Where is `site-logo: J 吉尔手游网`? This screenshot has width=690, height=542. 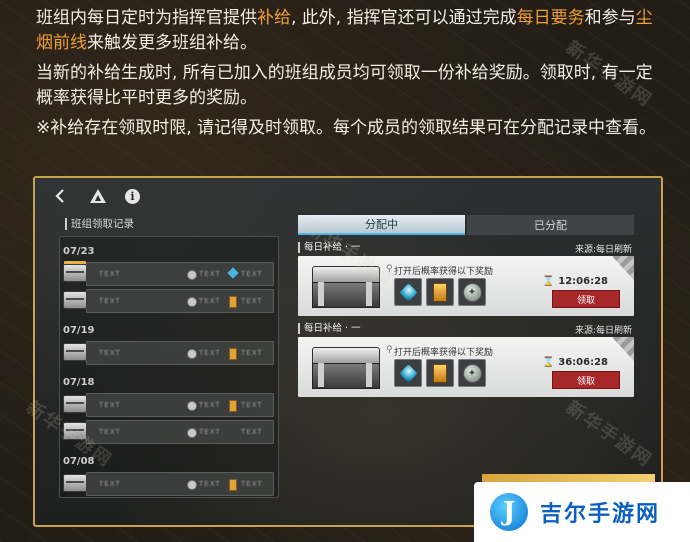
site-logo: J 吉尔手游网 is located at coordinates (582, 512).